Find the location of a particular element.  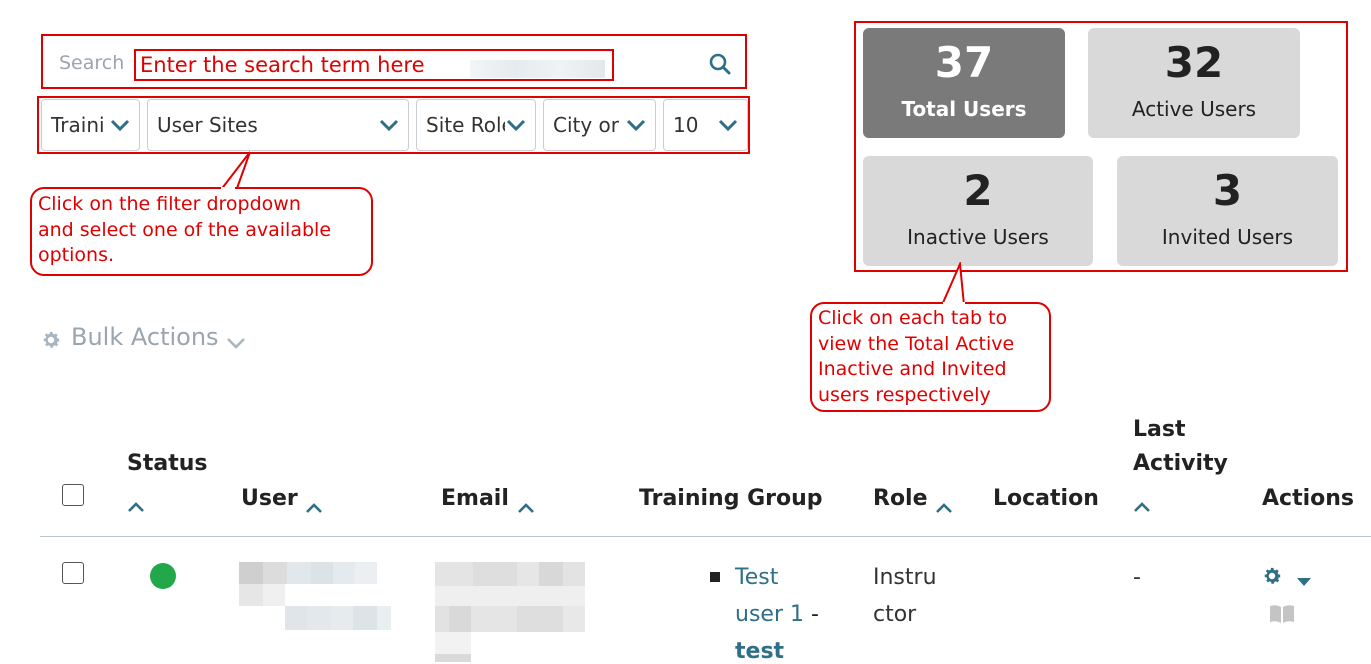

role-line2: ctor is located at coordinates (895, 614).